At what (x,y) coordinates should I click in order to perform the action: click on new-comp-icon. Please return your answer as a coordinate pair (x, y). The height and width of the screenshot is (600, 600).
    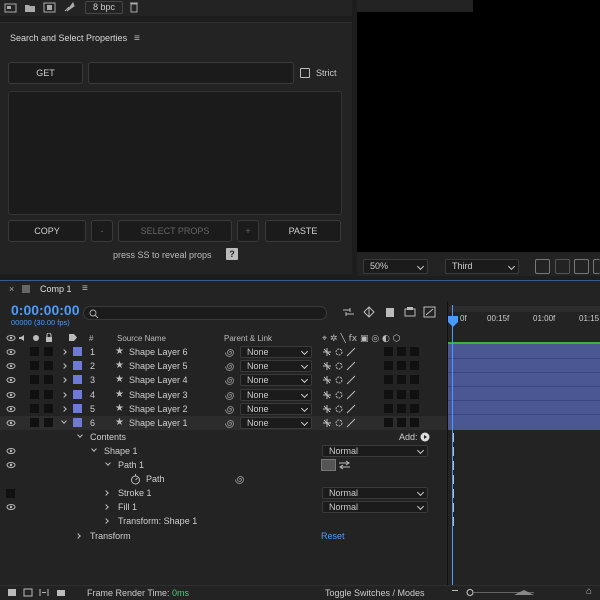
    Looking at the image, I should click on (49, 7).